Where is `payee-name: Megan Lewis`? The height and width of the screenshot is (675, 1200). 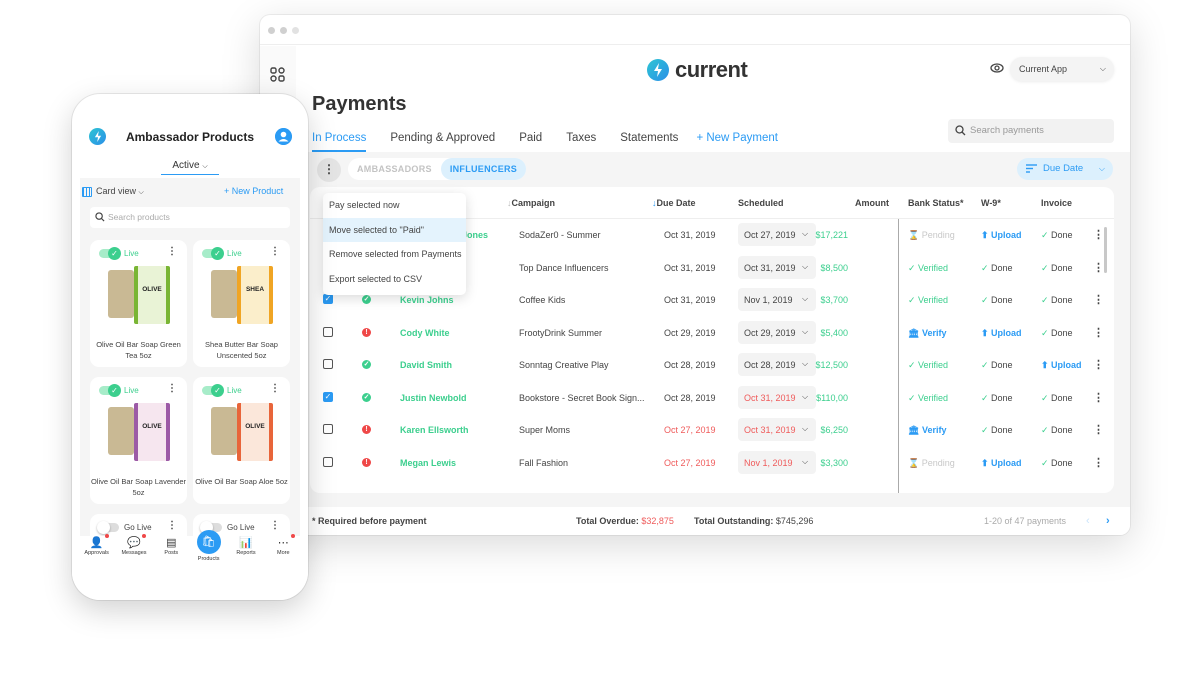
payee-name: Megan Lewis is located at coordinates (428, 463).